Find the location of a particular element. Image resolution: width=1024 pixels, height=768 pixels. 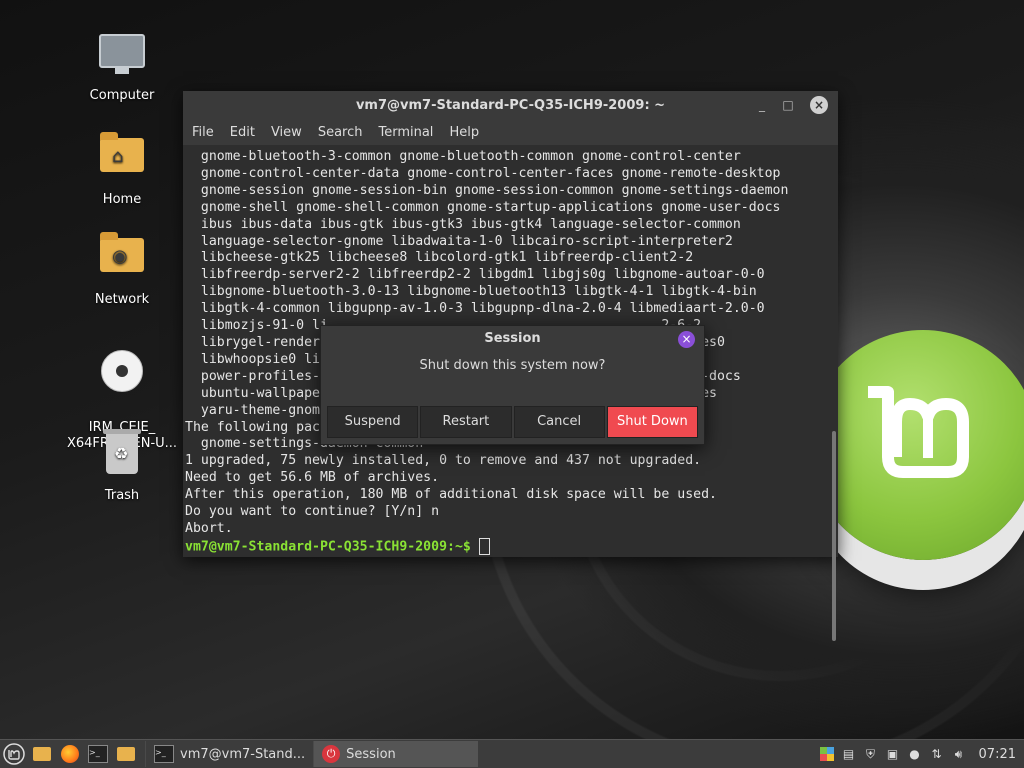

mint-menu-icon is located at coordinates (14, 754).